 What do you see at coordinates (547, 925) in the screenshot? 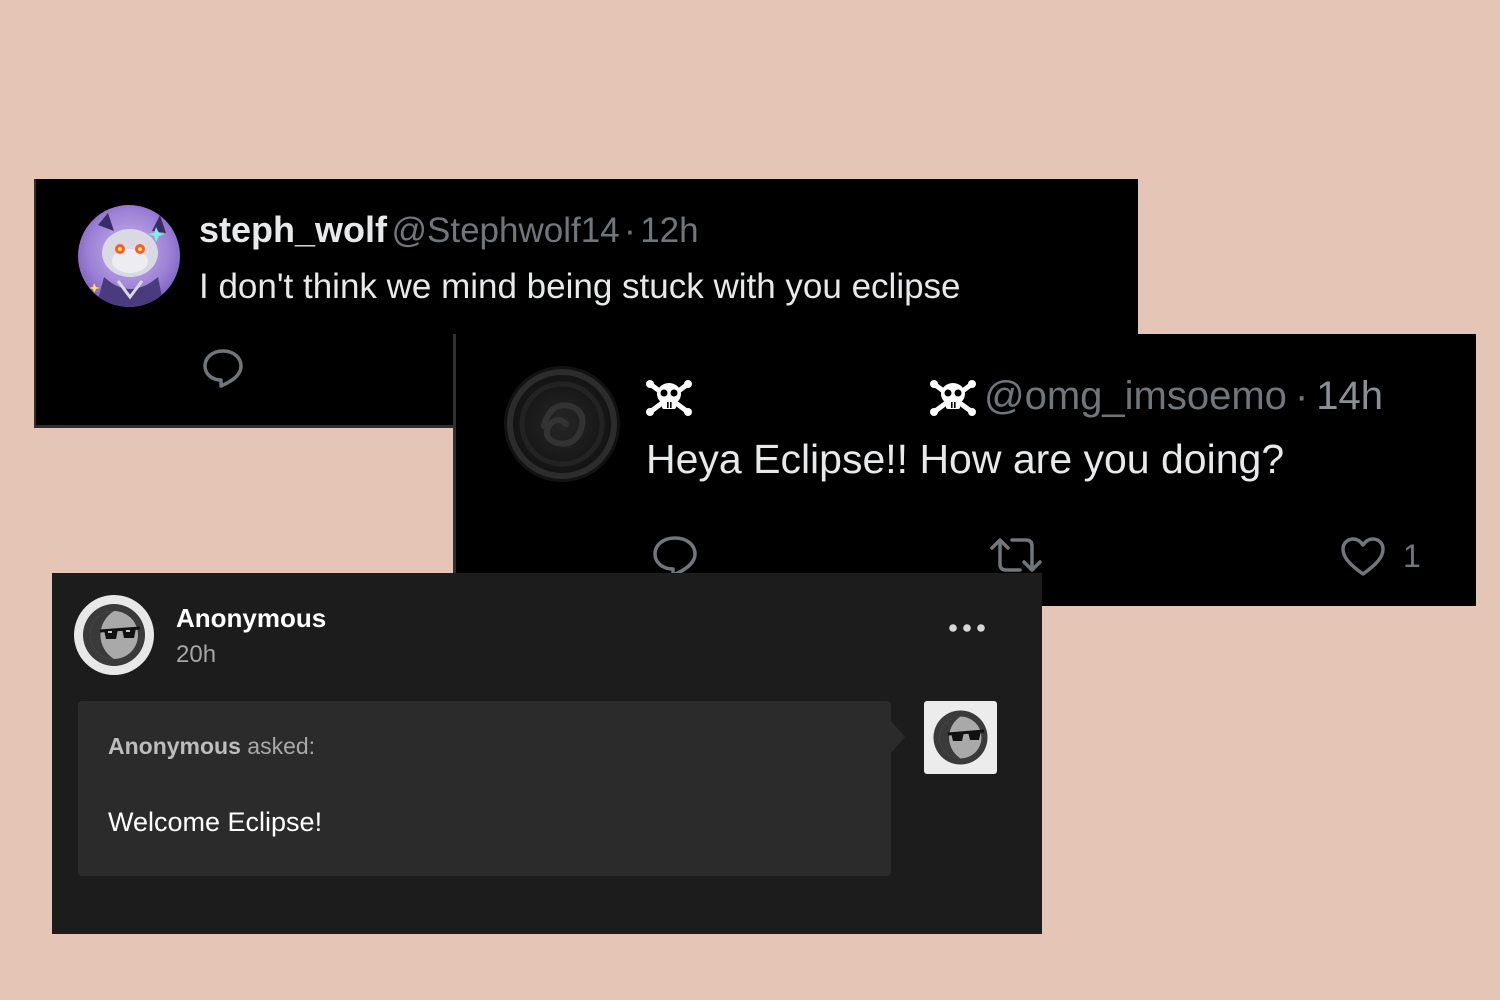
I see `card-footer` at bounding box center [547, 925].